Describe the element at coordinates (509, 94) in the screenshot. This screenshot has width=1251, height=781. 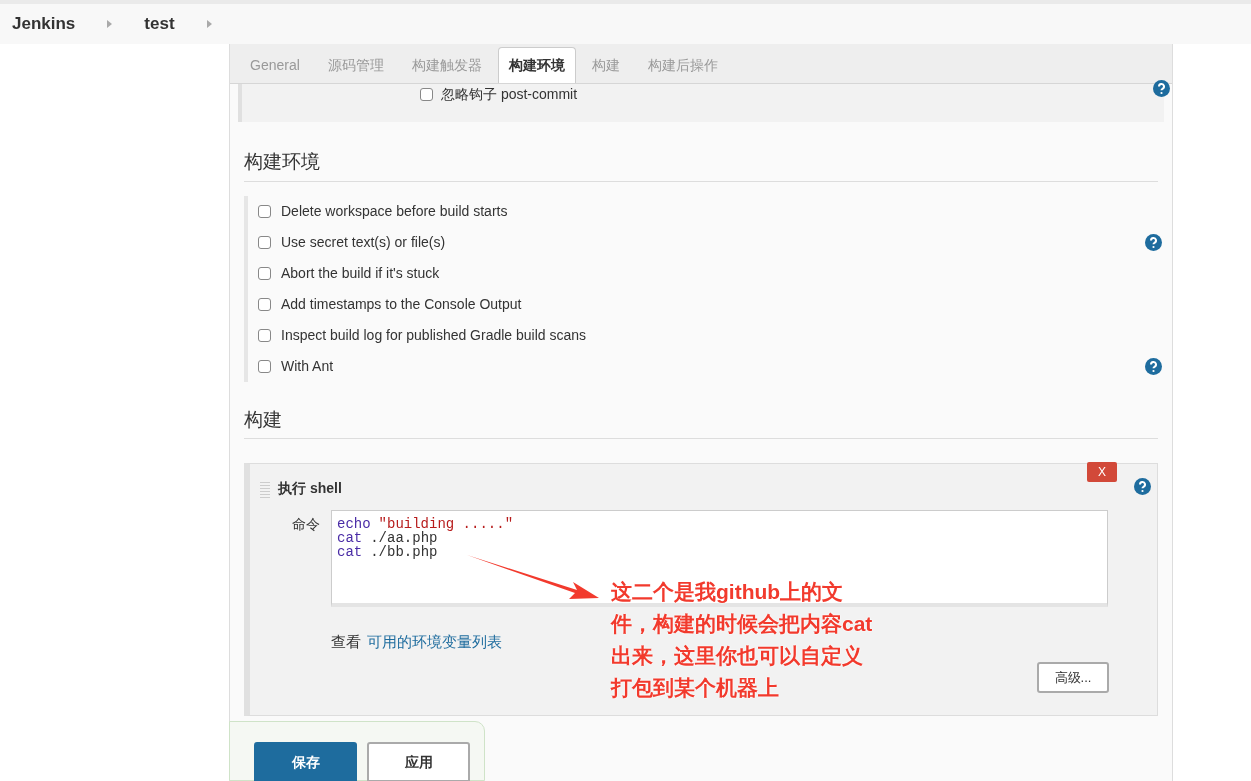
I see `checkbox-label: 忽略钩子 post-commit` at that location.